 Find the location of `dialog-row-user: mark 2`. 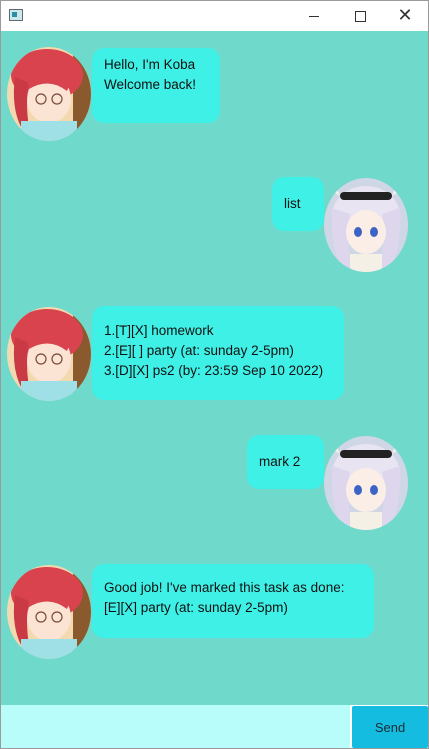

dialog-row-user: mark 2 is located at coordinates (214, 484).